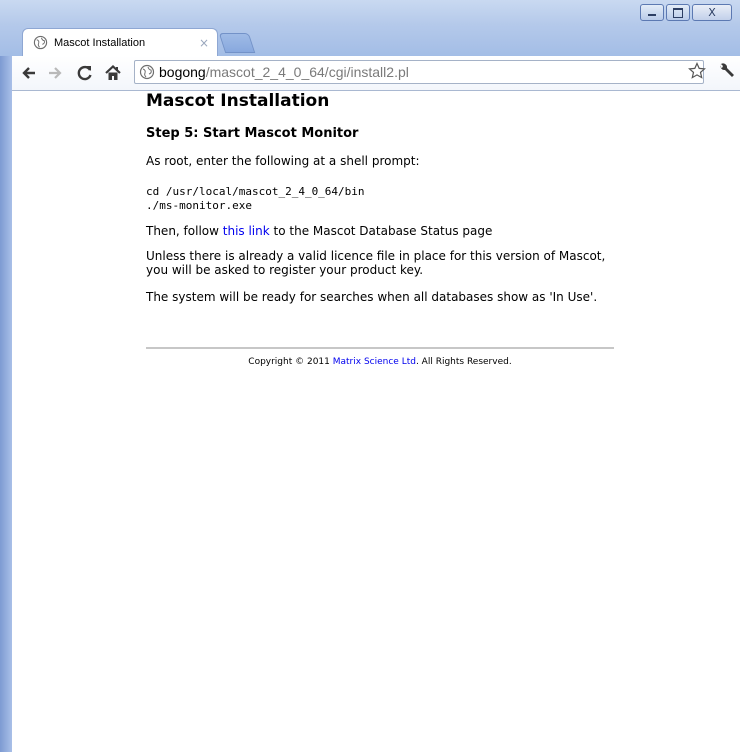 The height and width of the screenshot is (752, 740). I want to click on tab-mascot-installation: Mascot Installation ×, so click(120, 42).